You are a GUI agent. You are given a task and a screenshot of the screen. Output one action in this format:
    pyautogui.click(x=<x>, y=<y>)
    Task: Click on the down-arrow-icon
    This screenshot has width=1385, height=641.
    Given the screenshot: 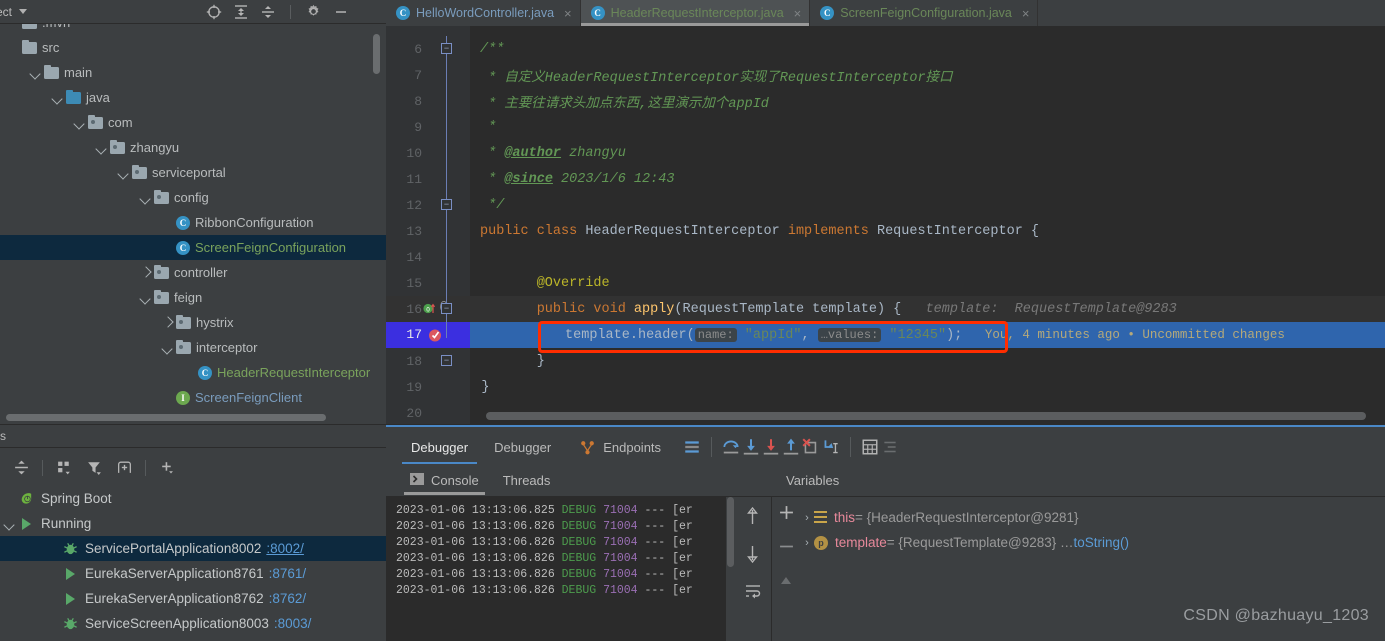 What is the action you would take?
    pyautogui.click(x=752, y=556)
    